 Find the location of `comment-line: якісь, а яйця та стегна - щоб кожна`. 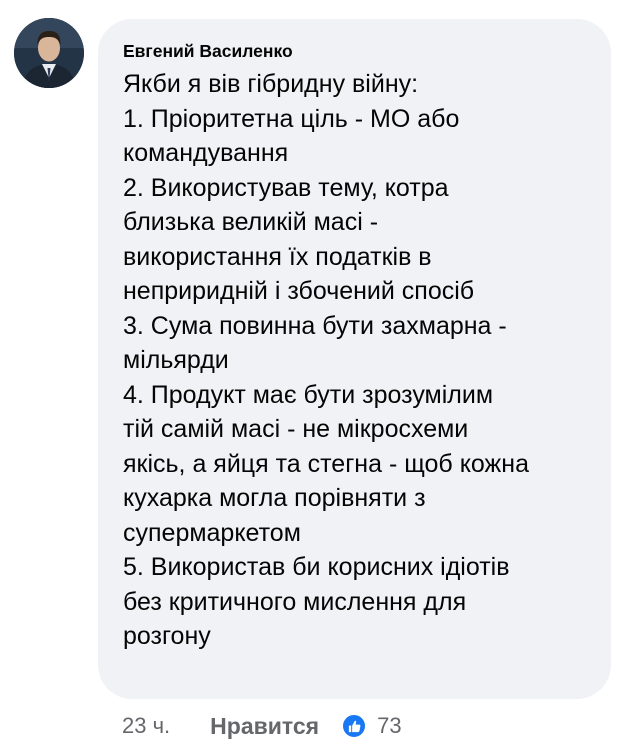

comment-line: якісь, а яйця та стегна - щоб кожна is located at coordinates (326, 463).